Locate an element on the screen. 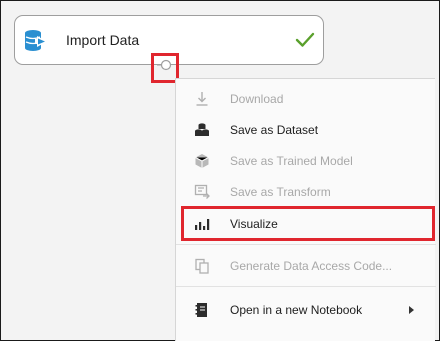  dataset-icon is located at coordinates (202, 129).